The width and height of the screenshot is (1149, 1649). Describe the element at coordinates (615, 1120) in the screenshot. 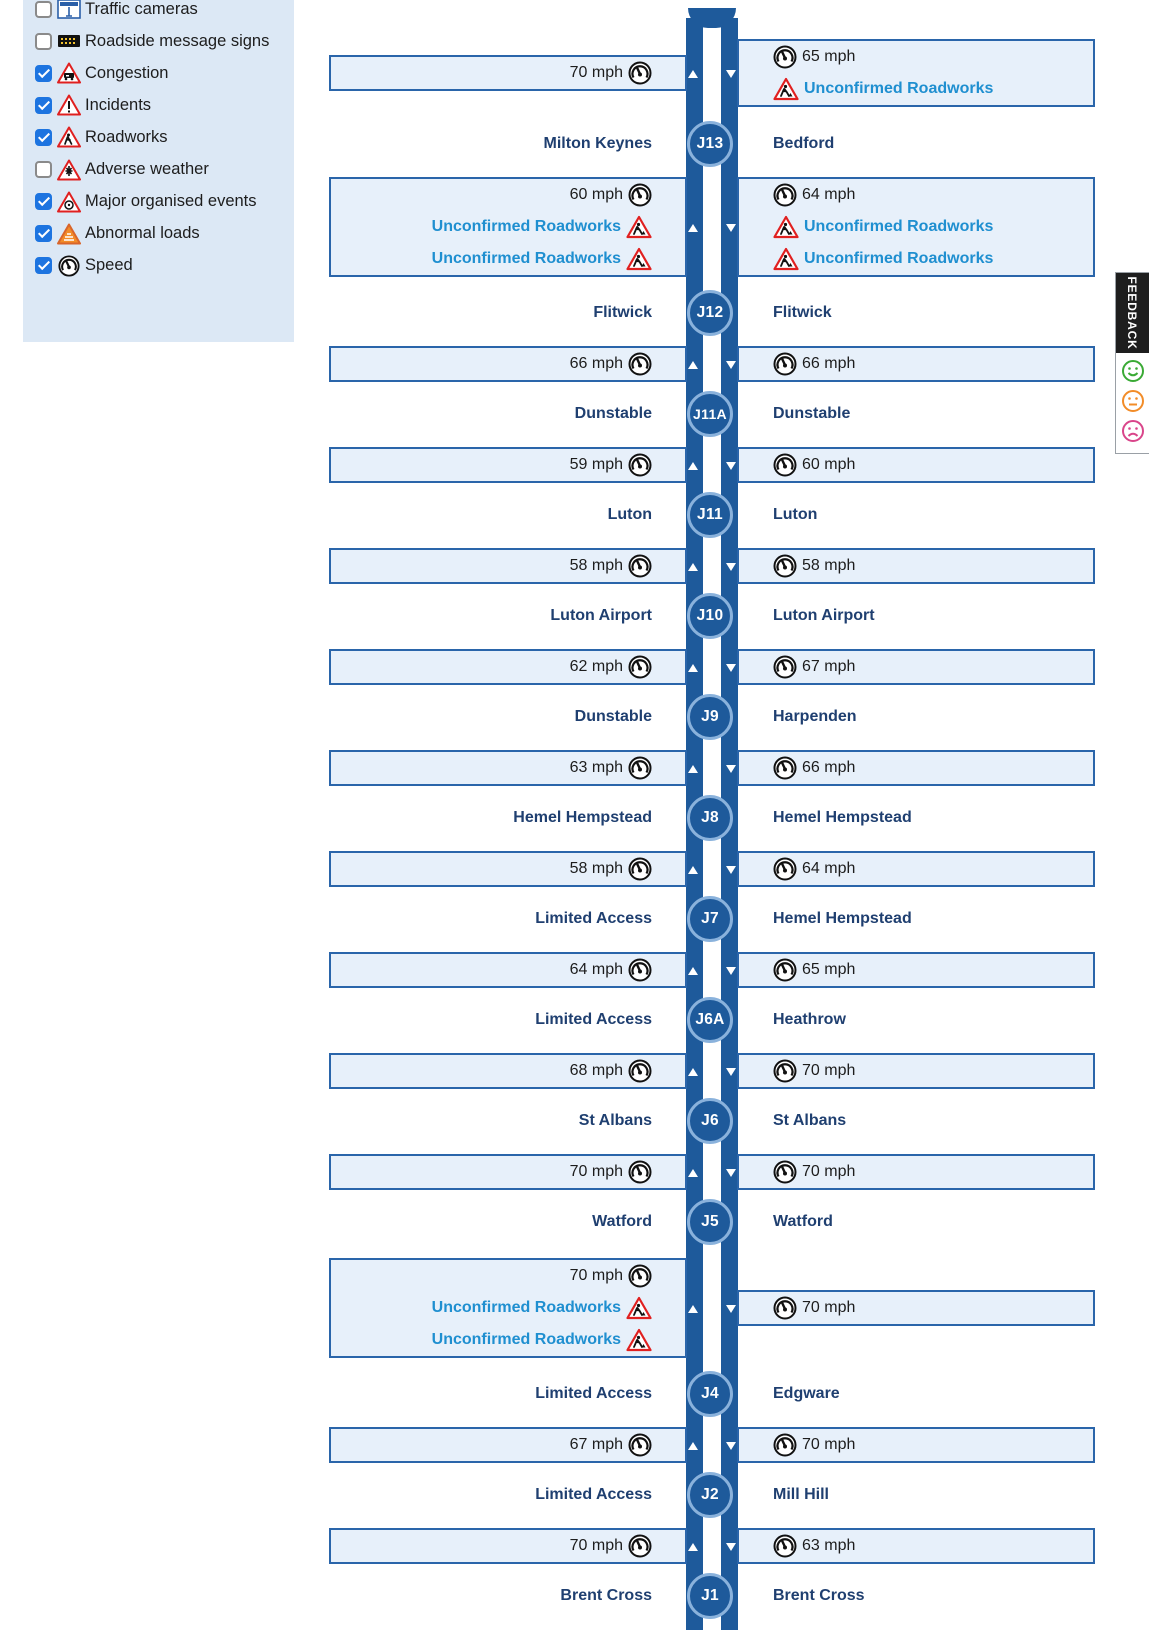

I see `destination-northbound: St Albans` at that location.